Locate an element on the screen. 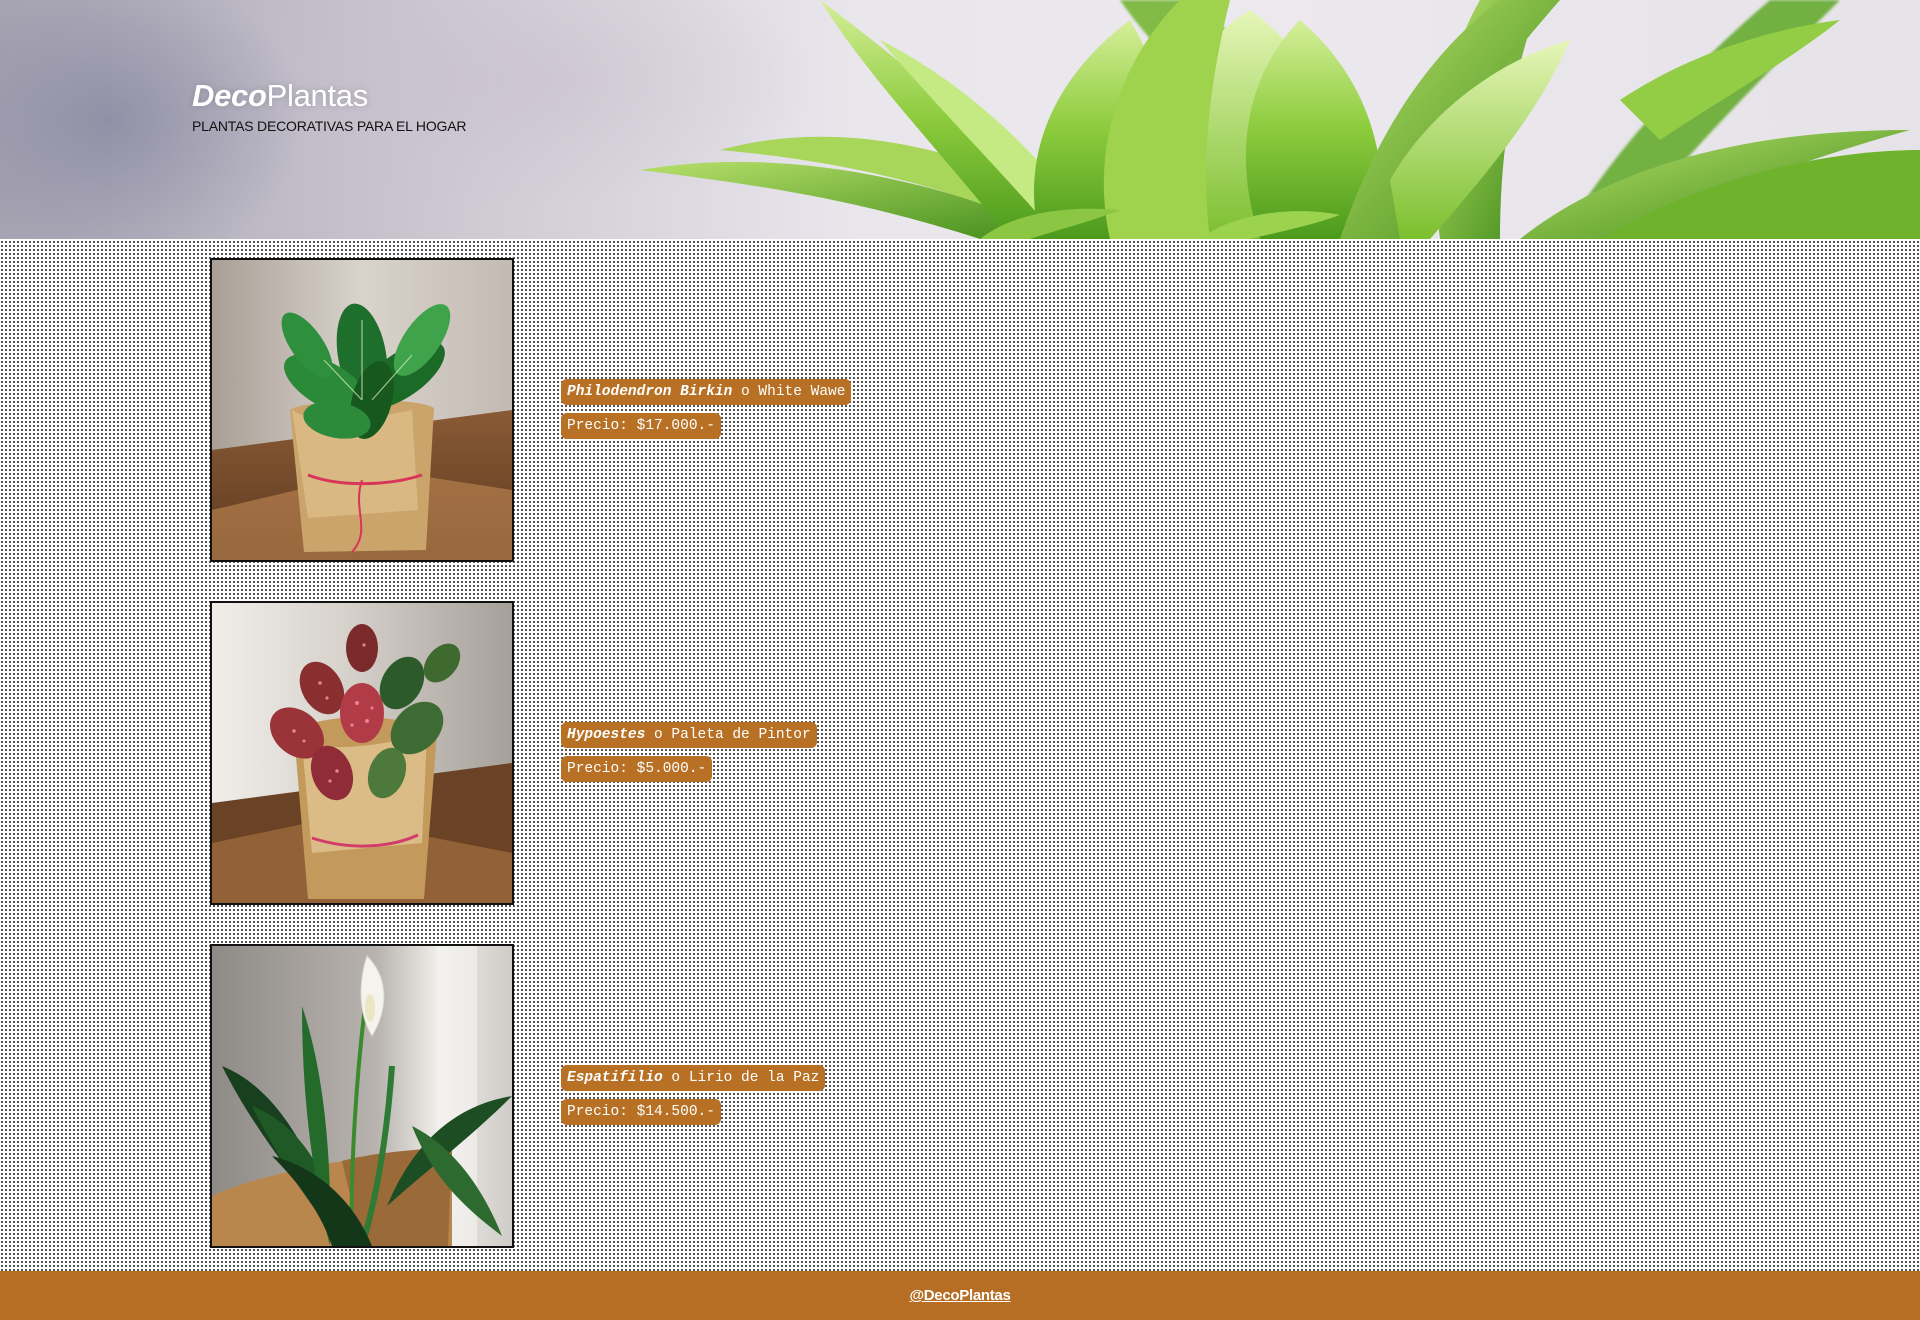 The width and height of the screenshot is (1920, 1320). product-common-name: o Paleta de Pintor is located at coordinates (728, 735).